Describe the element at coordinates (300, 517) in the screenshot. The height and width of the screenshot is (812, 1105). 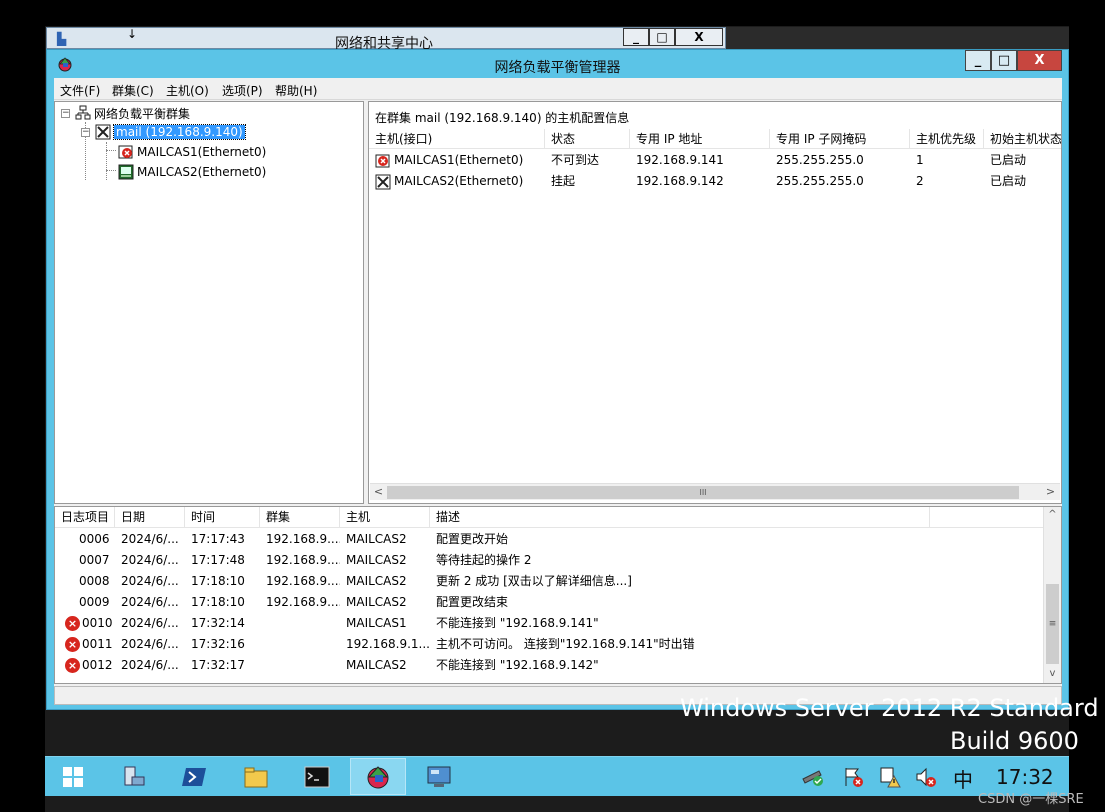
I see `column-cluster: 群集` at that location.